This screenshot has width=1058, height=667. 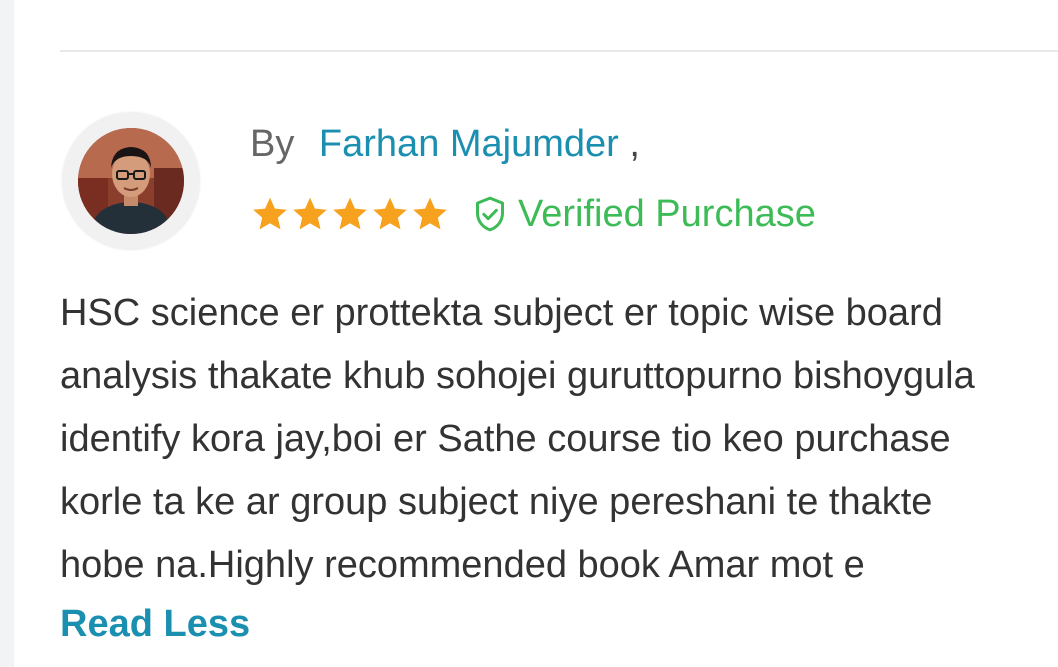 I want to click on review-byline: By Farhan Majumder ,, so click(x=445, y=144).